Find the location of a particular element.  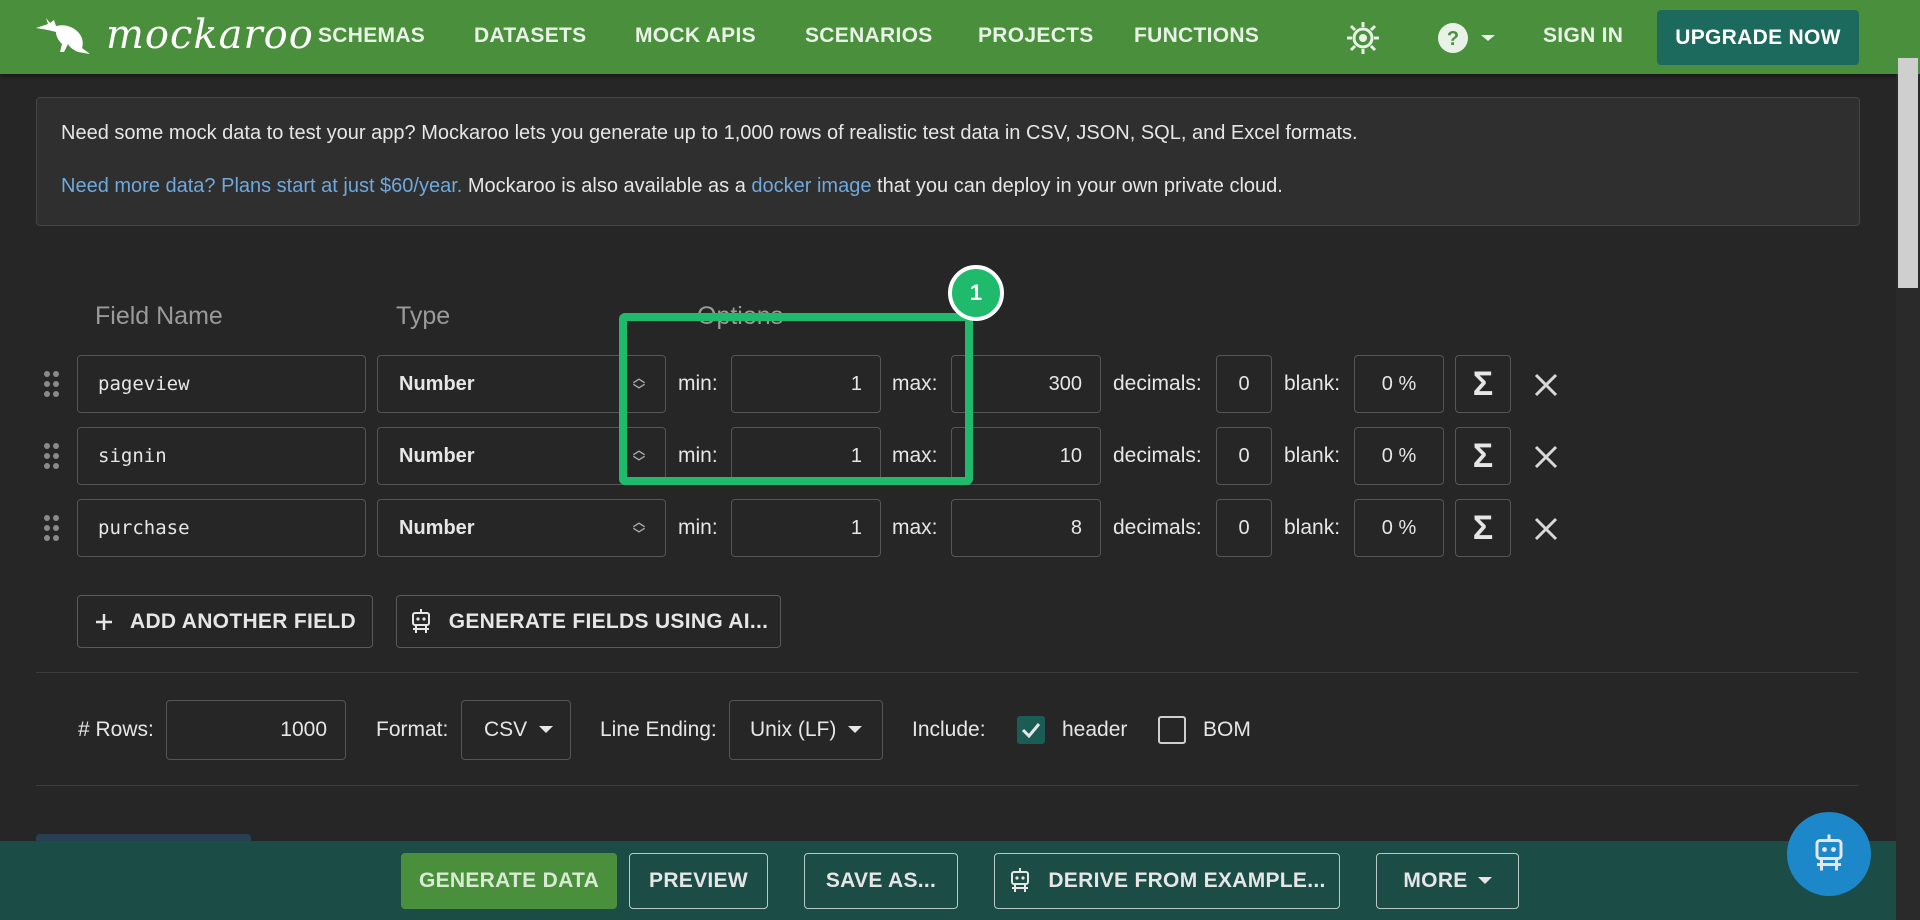

nav-scenarios: SCENARIOS is located at coordinates (869, 36).